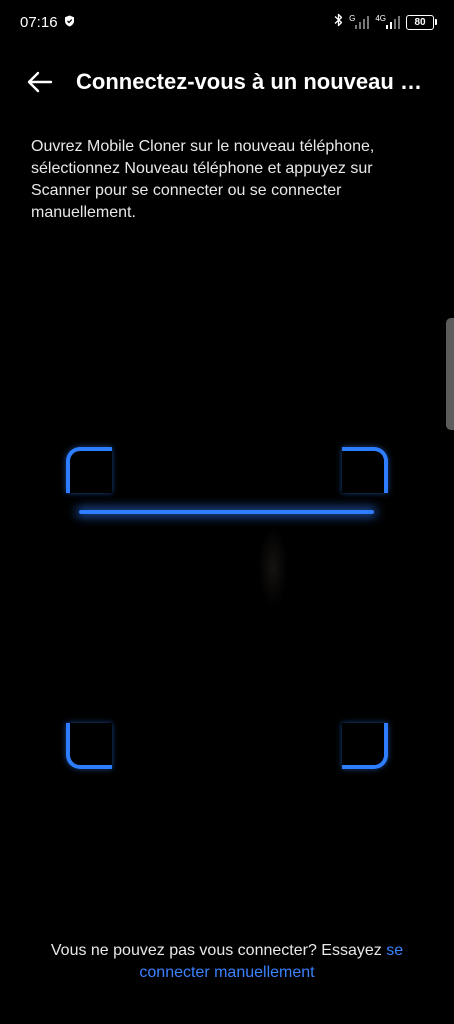  I want to click on status-left: 07:16, so click(47, 22).